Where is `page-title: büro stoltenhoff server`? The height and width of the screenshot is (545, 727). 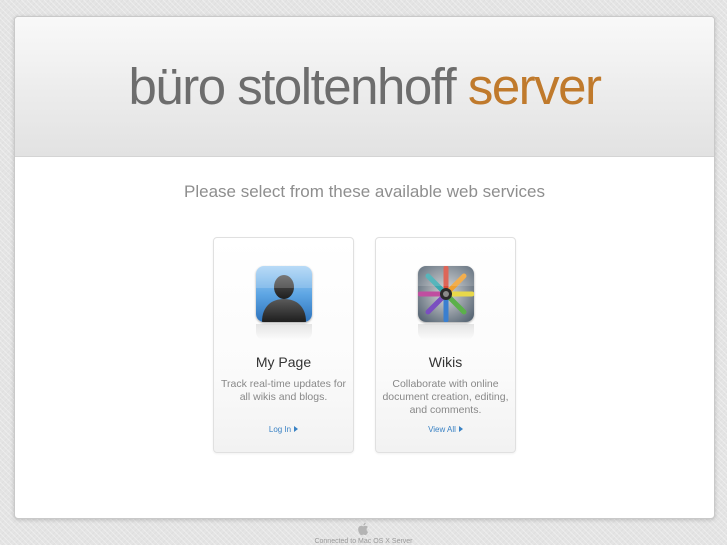
page-title: büro stoltenhoff server is located at coordinates (364, 87).